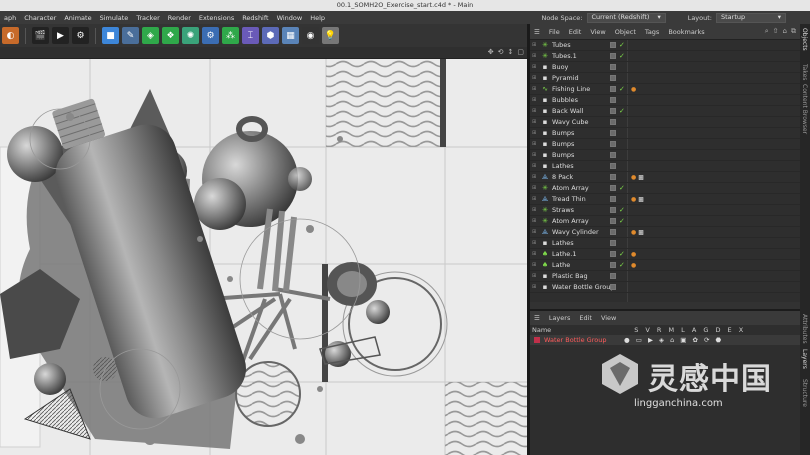  Describe the element at coordinates (665, 254) in the screenshot. I see `object-row: ⊞ ♠ Lathe.1 ✓ ●` at that location.